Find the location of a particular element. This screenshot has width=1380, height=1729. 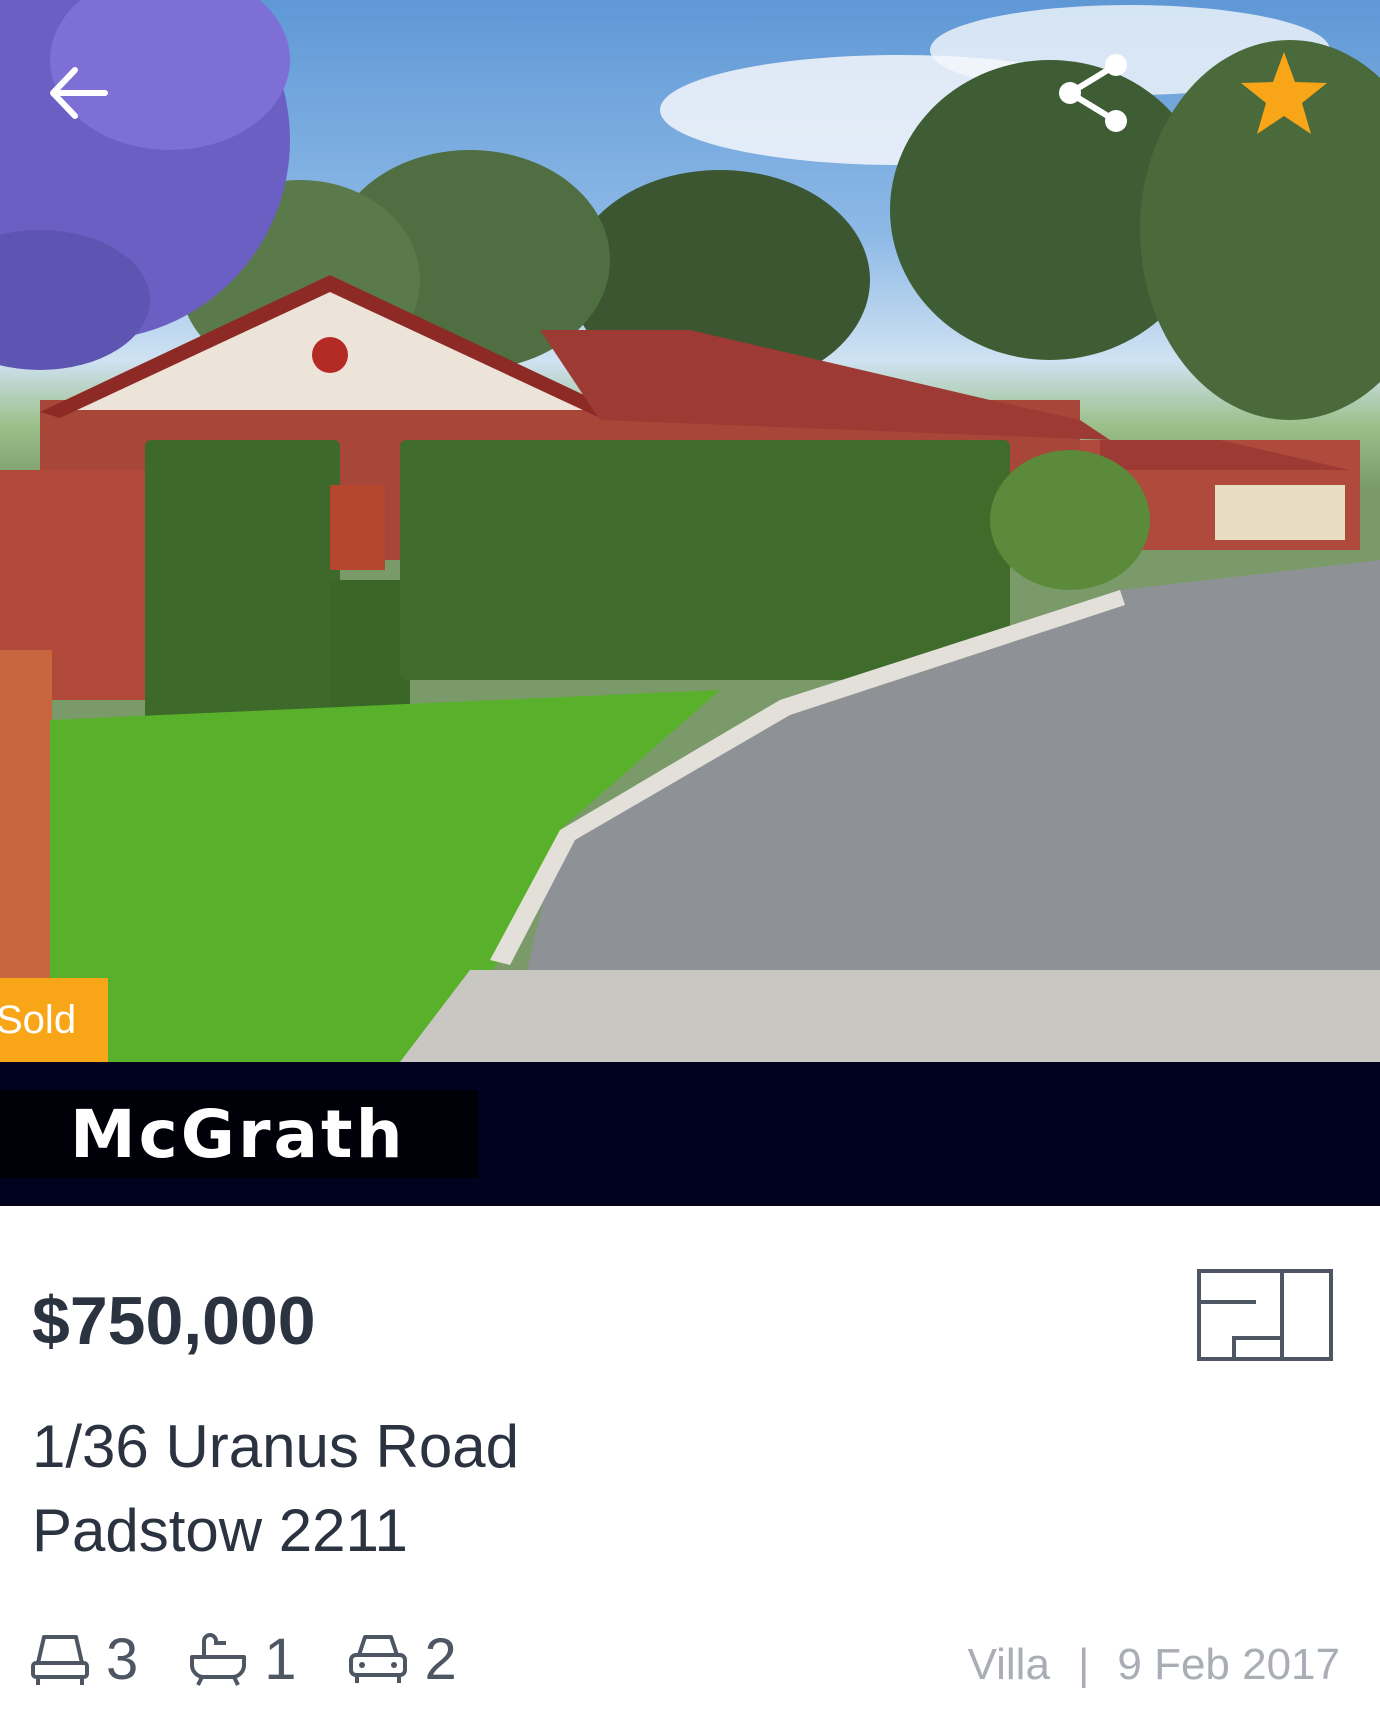

feature-bathrooms: 1 is located at coordinates (242, 1659).